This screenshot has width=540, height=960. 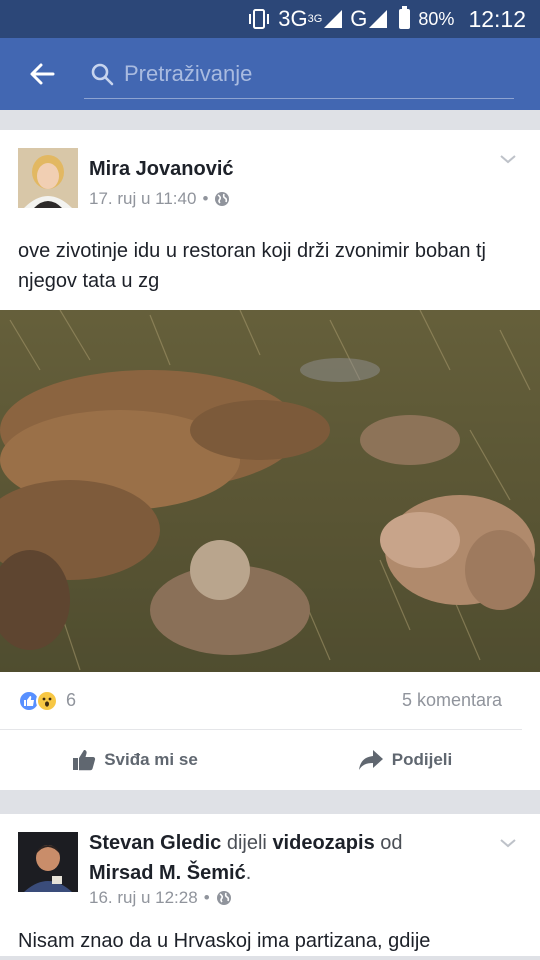 What do you see at coordinates (333, 19) in the screenshot?
I see `signal-icon` at bounding box center [333, 19].